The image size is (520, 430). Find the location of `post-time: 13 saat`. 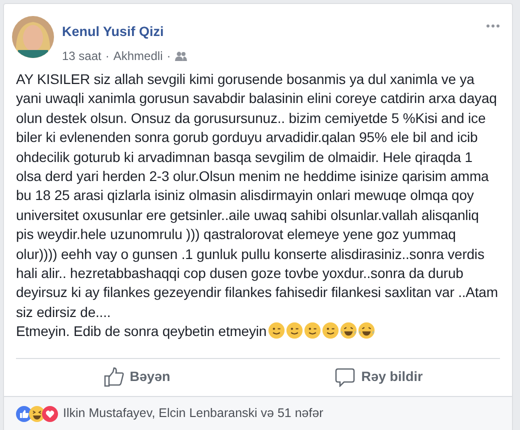

post-time: 13 saat is located at coordinates (82, 56).